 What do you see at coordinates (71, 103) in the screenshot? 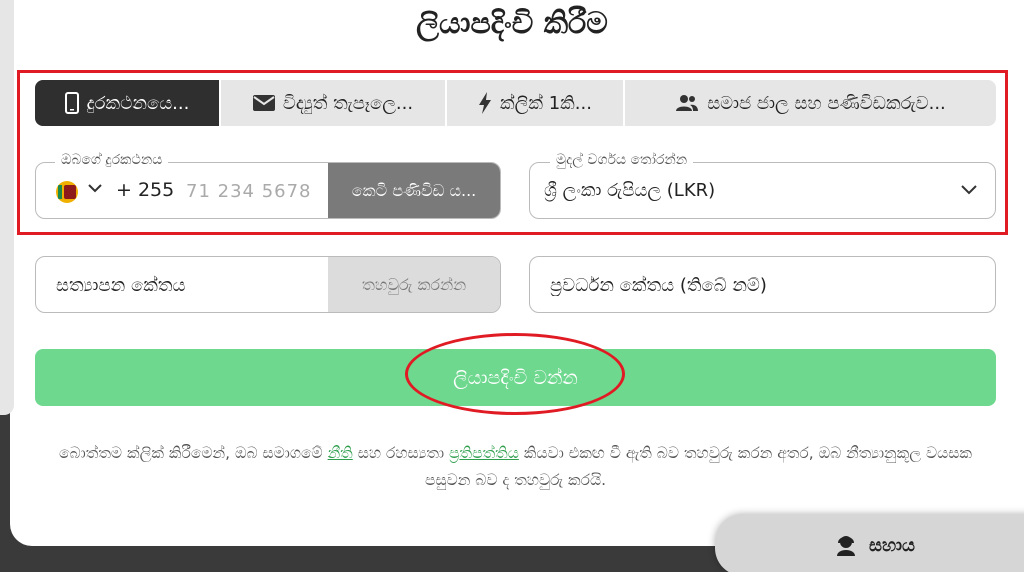
I see `phone-icon` at bounding box center [71, 103].